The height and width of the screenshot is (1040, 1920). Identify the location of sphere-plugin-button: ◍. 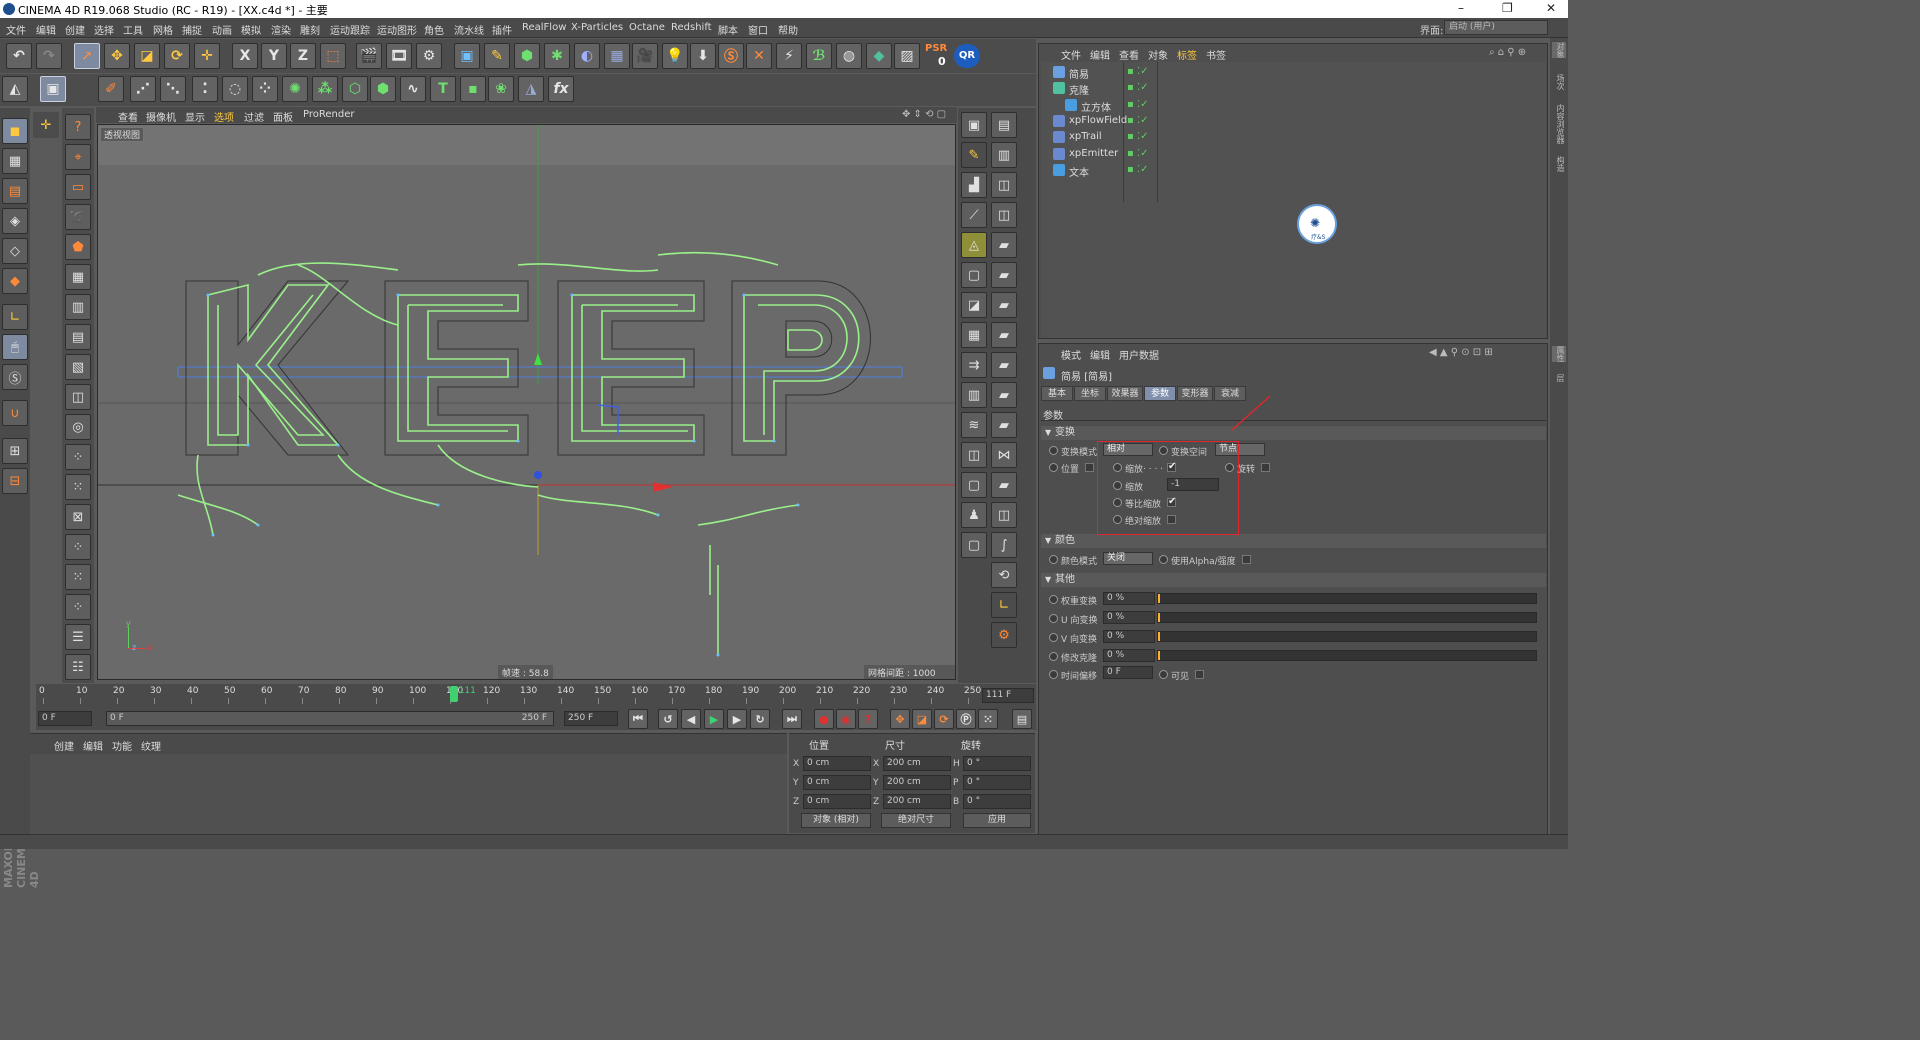
(849, 56).